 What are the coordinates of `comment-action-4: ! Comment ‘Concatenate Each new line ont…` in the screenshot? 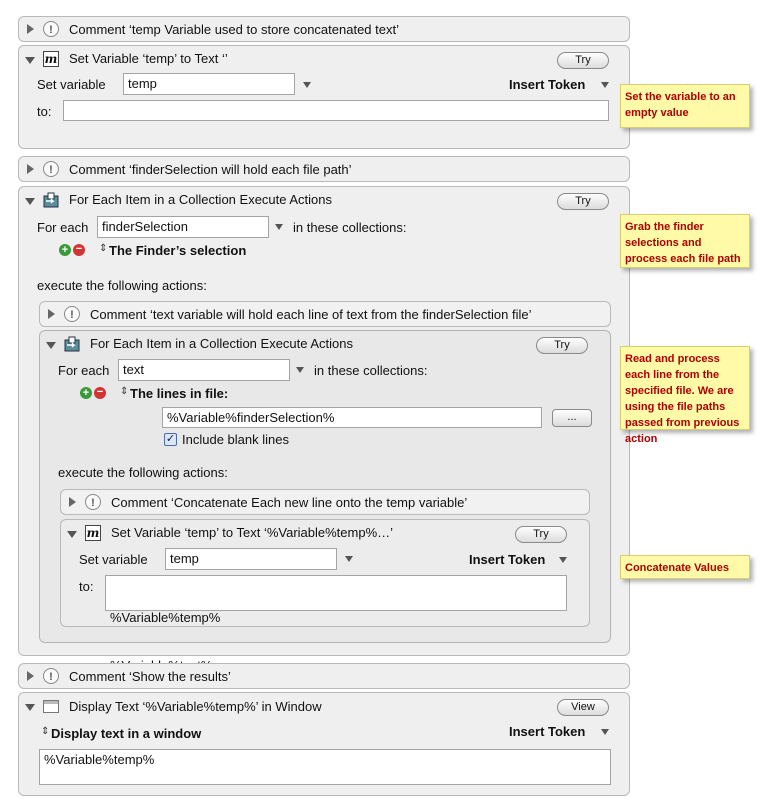 It's located at (325, 502).